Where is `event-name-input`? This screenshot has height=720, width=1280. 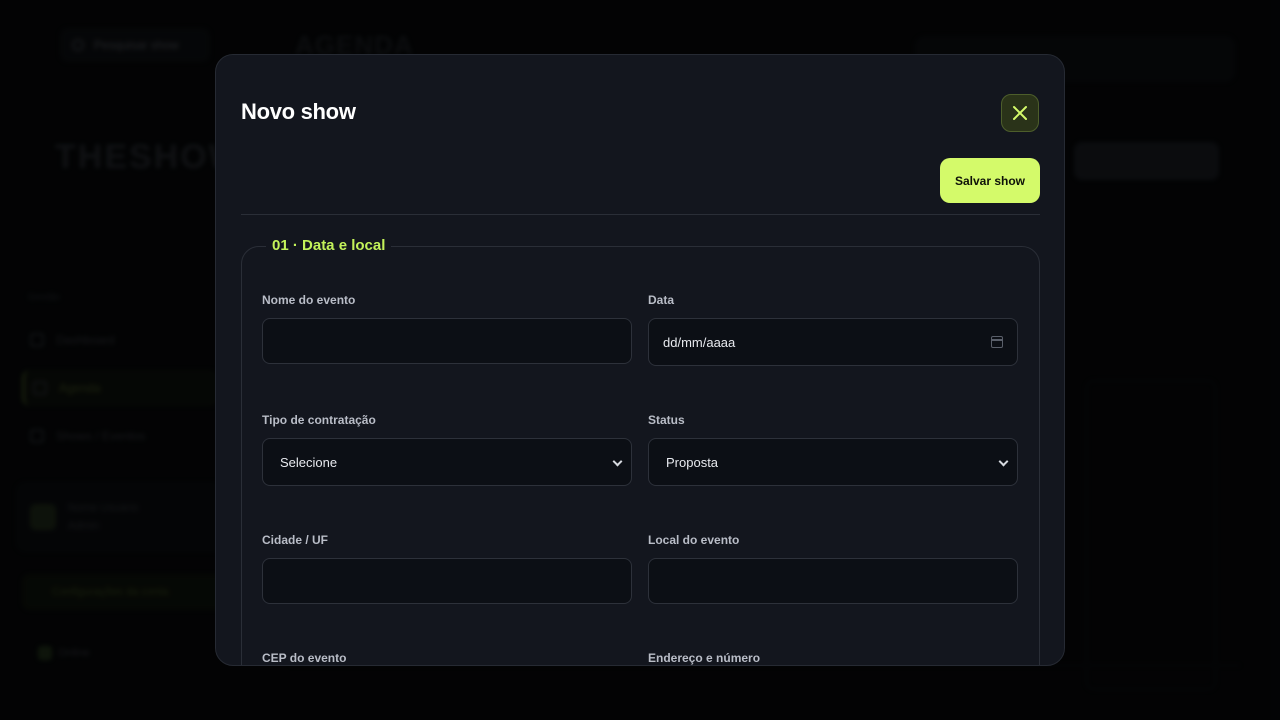
event-name-input is located at coordinates (447, 341).